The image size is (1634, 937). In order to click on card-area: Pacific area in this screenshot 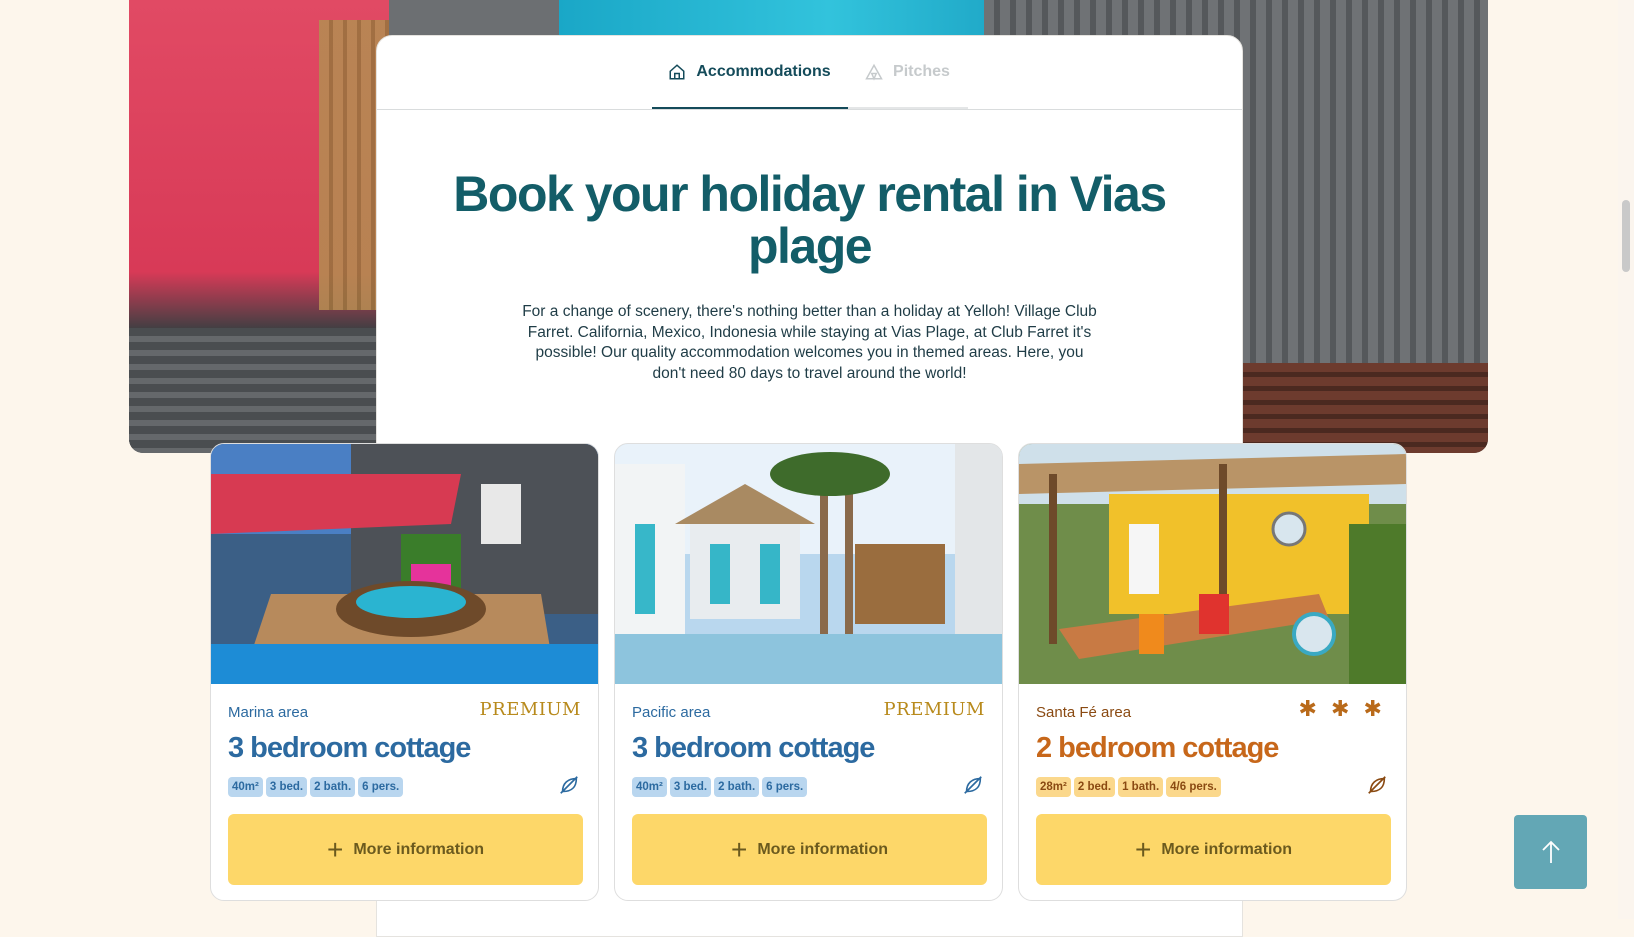, I will do `click(671, 712)`.